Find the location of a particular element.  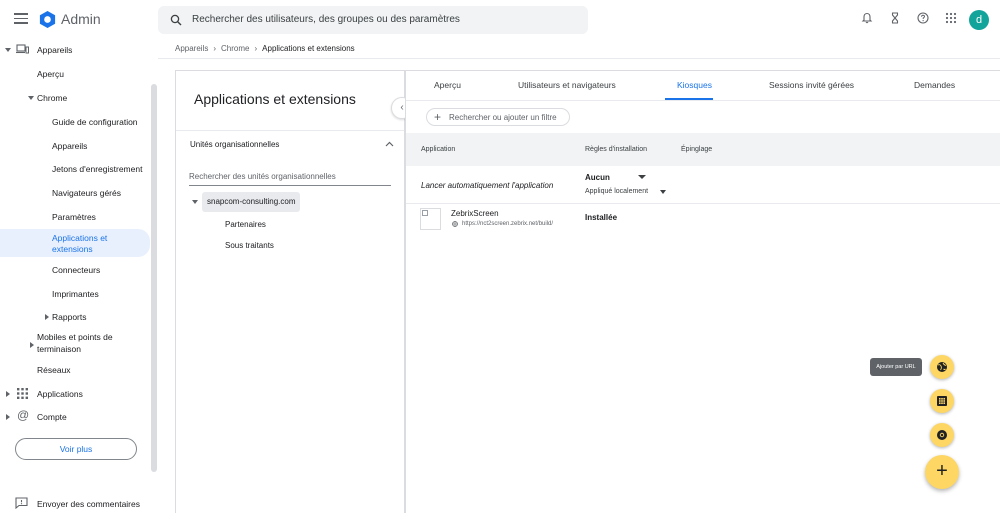

sidebar-item-applications: Applications is located at coordinates (75, 394).